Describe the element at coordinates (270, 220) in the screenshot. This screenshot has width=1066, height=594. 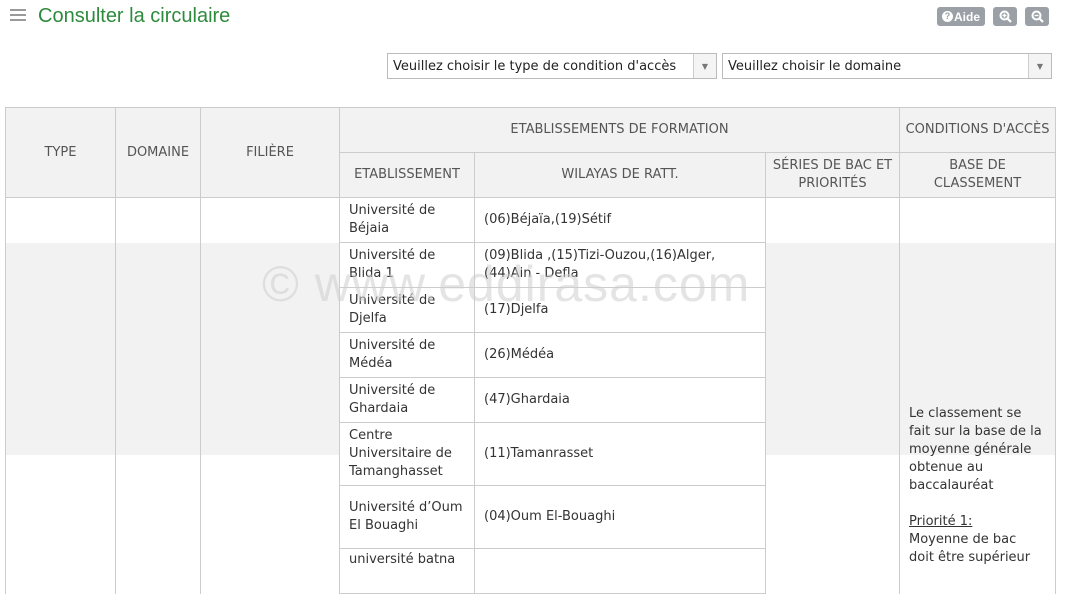
I see `filiere-cell` at that location.